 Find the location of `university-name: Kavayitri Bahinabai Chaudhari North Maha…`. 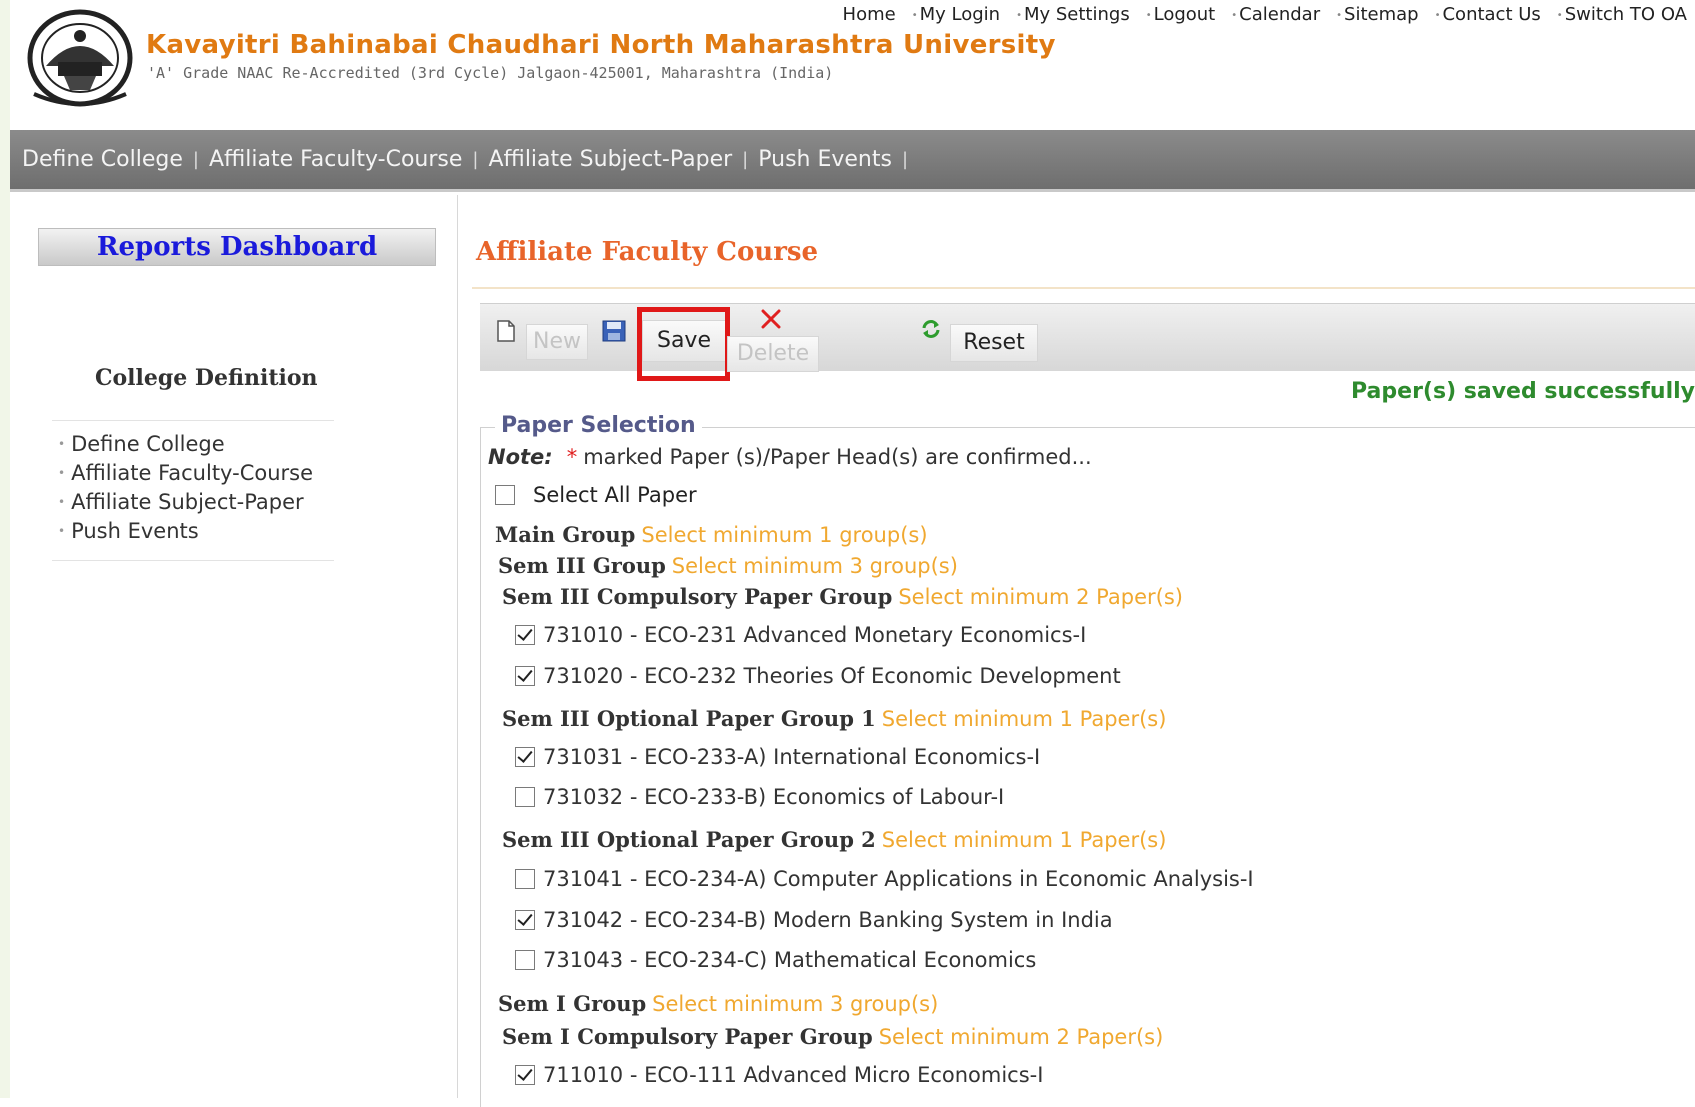

university-name: Kavayitri Bahinabai Chaudhari North Maha… is located at coordinates (601, 45).